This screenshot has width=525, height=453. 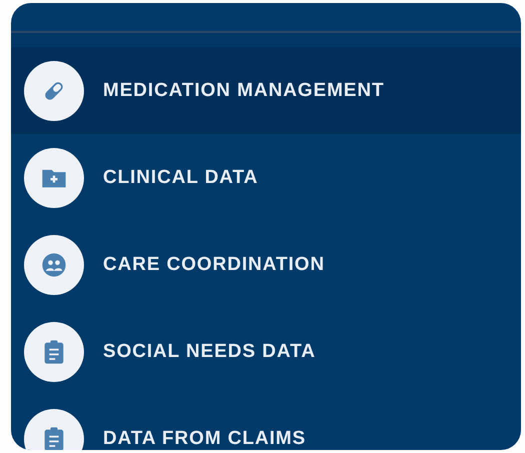 I want to click on menu-item-label: CLINICAL DATA, so click(x=180, y=177).